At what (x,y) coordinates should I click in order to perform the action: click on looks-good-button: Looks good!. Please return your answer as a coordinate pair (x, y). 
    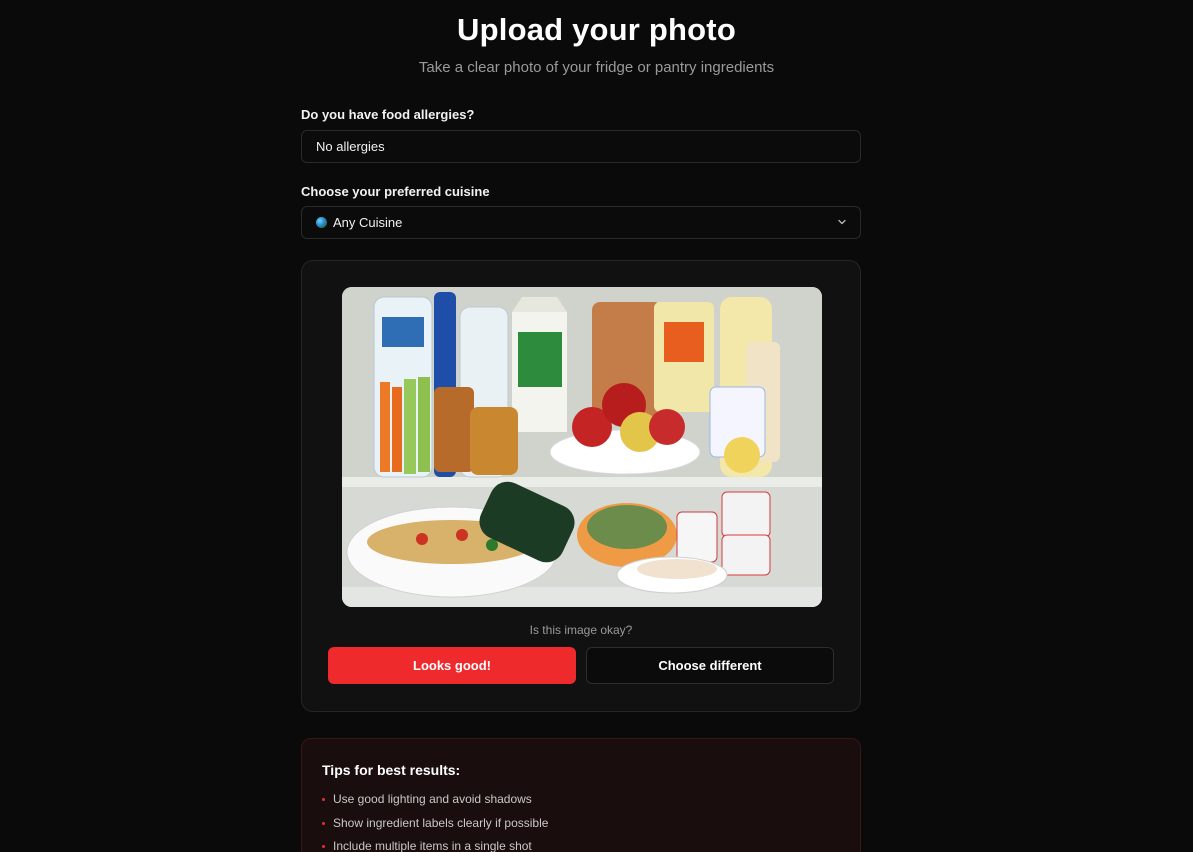
    Looking at the image, I should click on (452, 665).